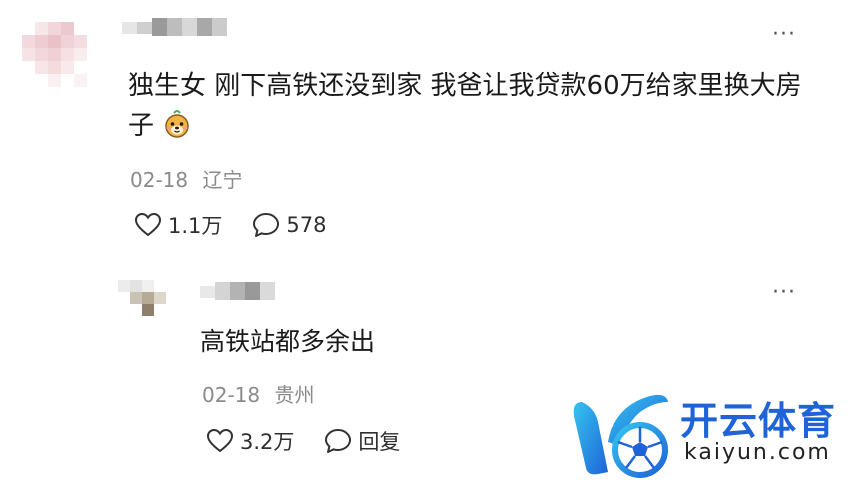  Describe the element at coordinates (267, 442) in the screenshot. I see `reply-like-count: 3.2万` at that location.